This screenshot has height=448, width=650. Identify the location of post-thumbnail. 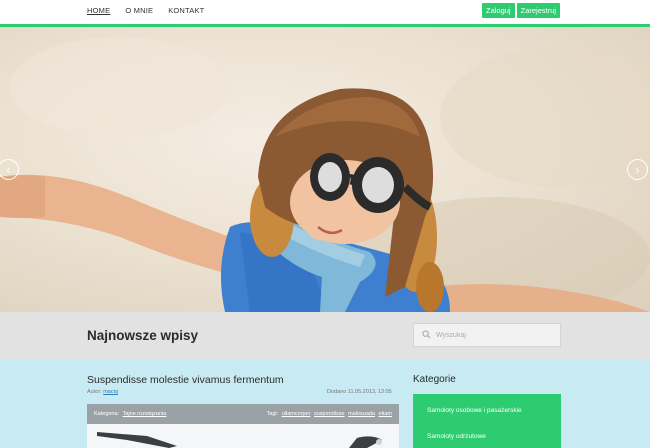
(243, 436).